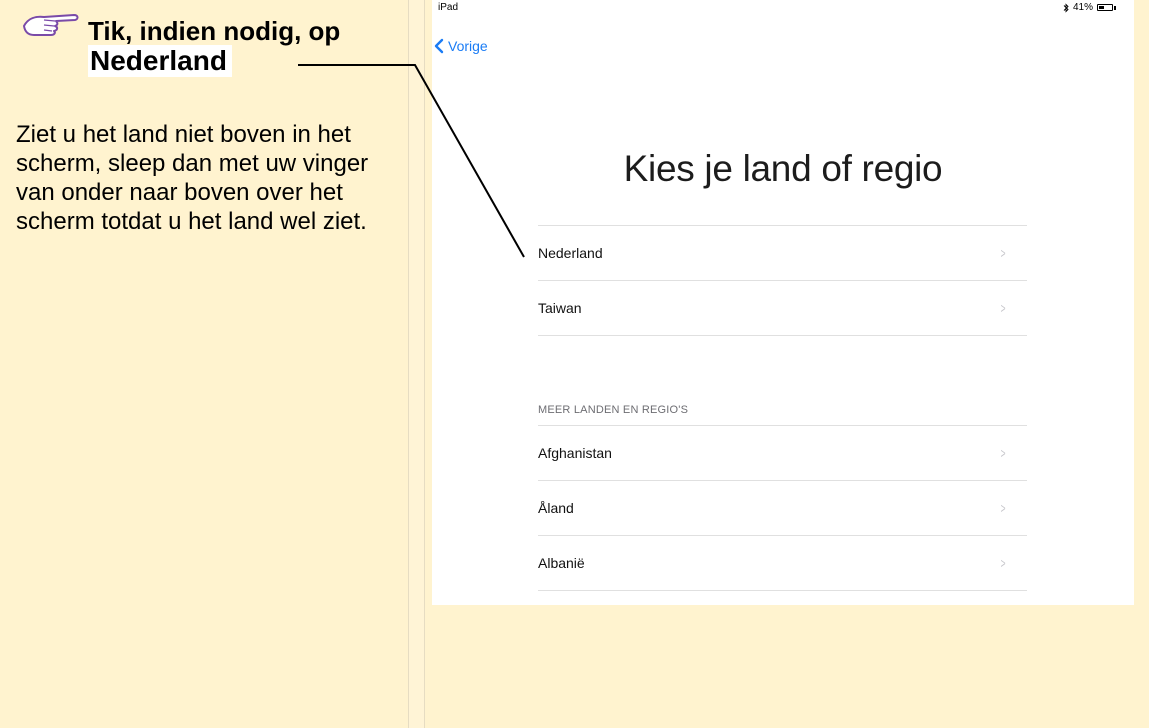 The image size is (1149, 728). I want to click on suggested-country-list: Nederland > Taiwan >, so click(782, 280).